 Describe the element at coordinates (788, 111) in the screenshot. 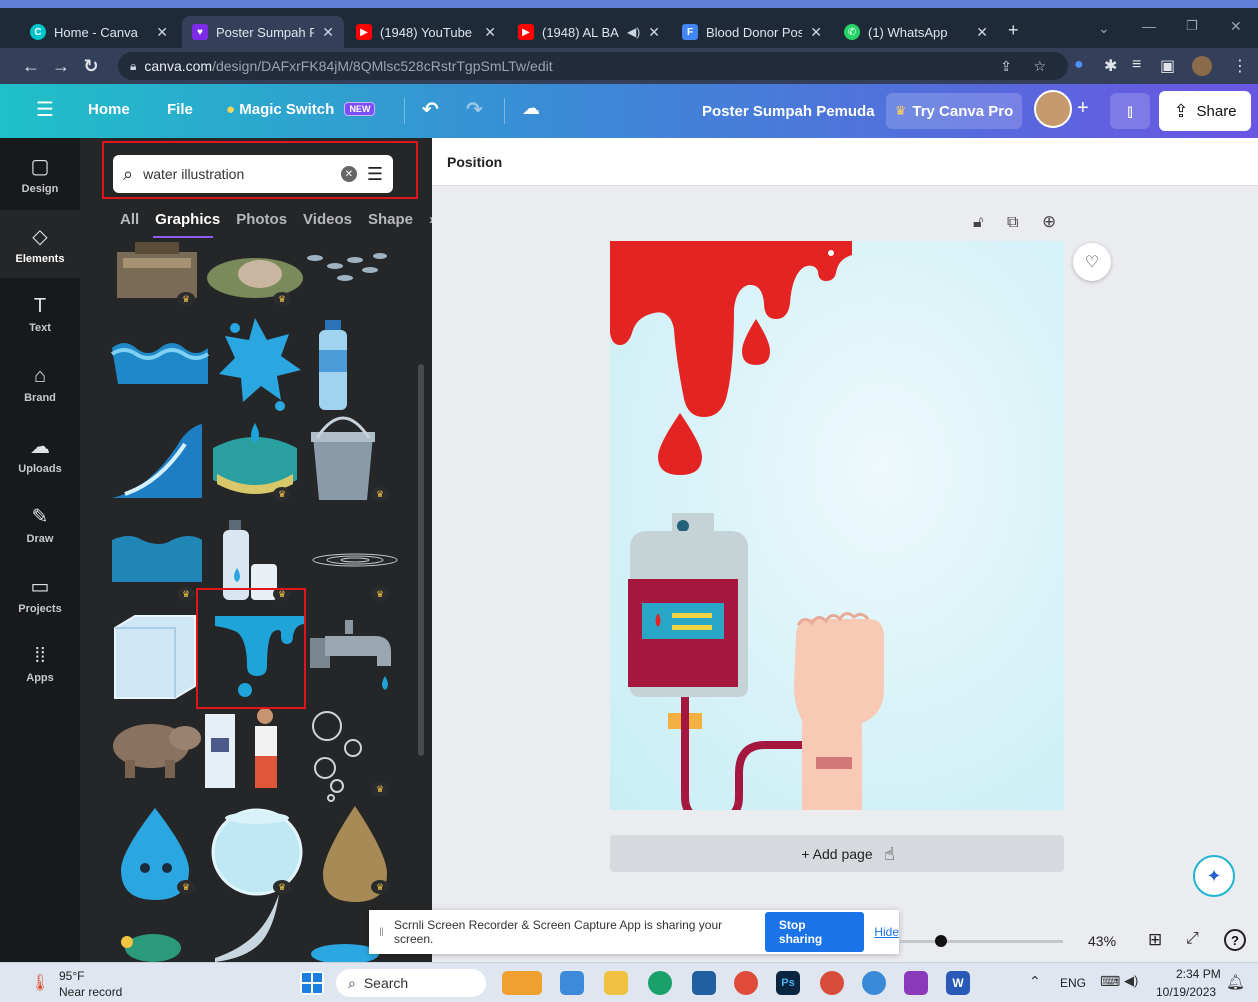

I see `design-title: Poster Sumpah Pemuda` at that location.